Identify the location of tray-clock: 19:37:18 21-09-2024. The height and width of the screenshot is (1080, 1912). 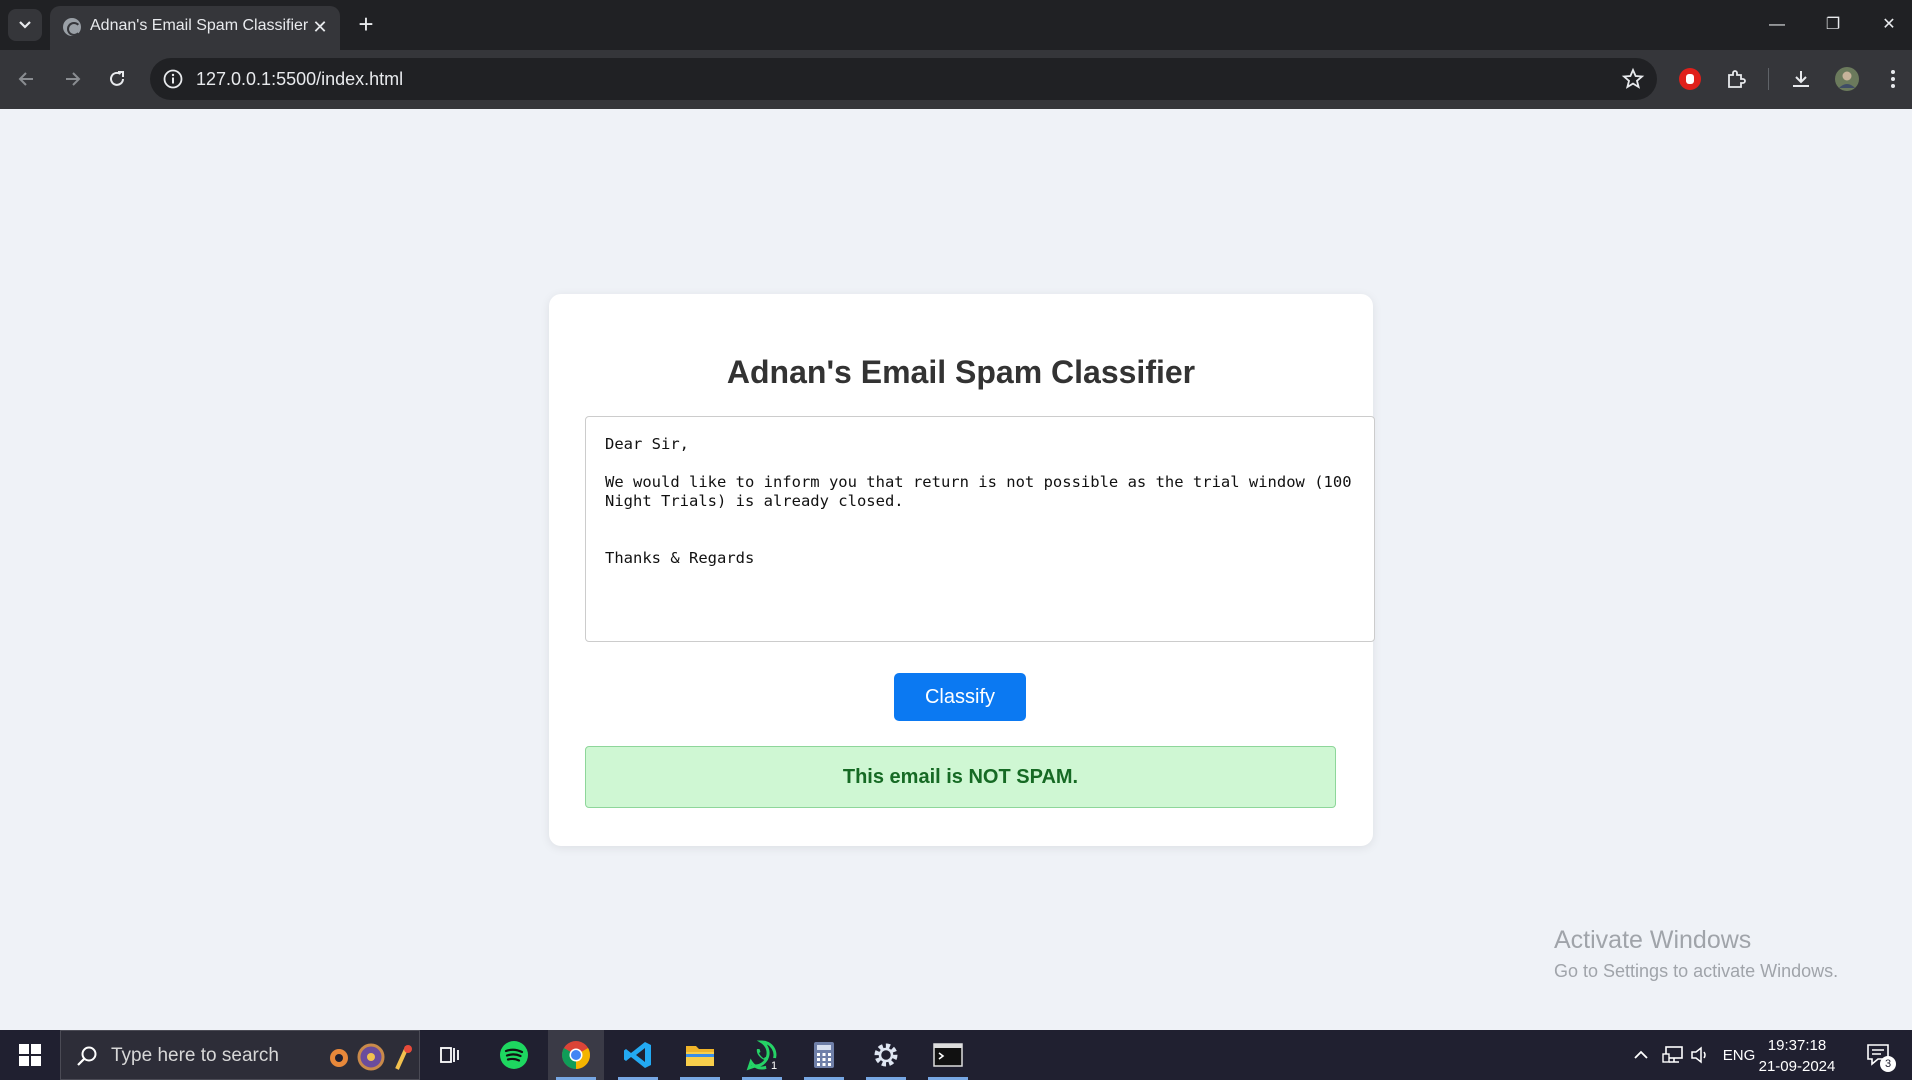
(1797, 1056).